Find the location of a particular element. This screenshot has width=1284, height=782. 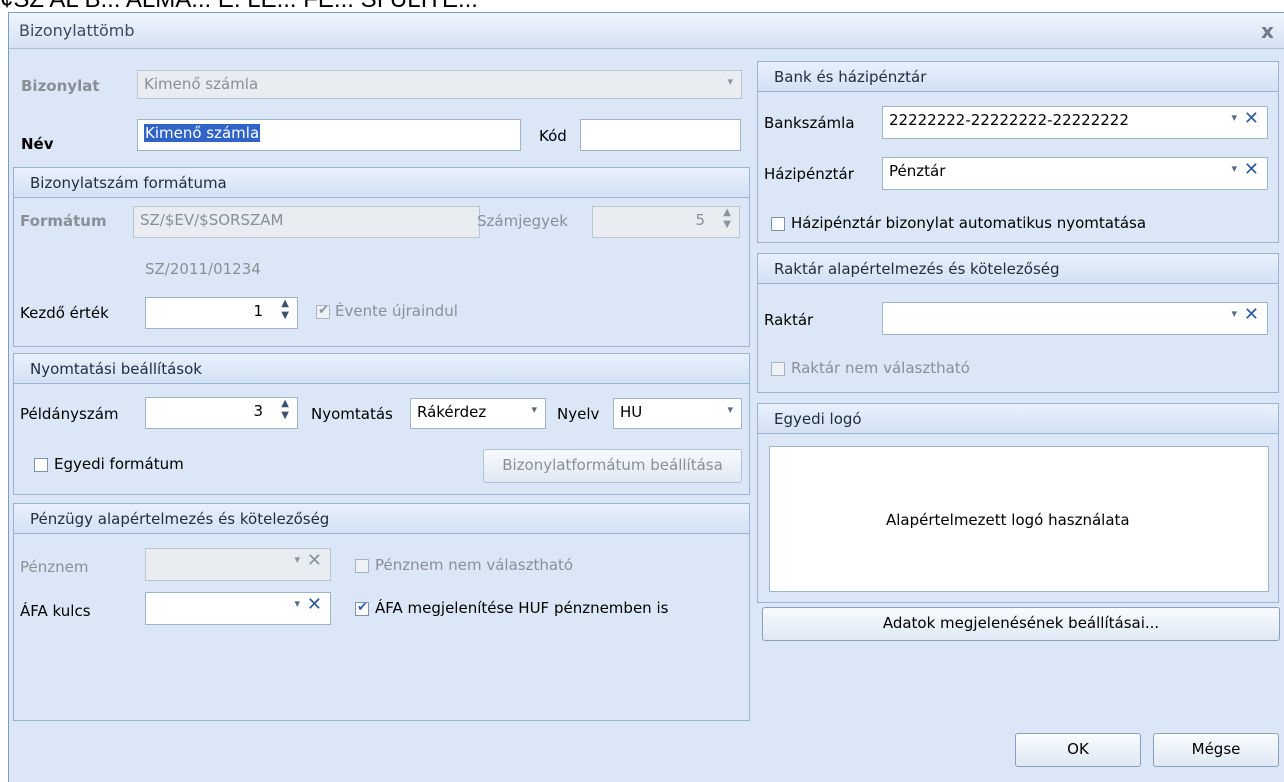

start-spinner: 1 ▲ ▼ is located at coordinates (221, 313).